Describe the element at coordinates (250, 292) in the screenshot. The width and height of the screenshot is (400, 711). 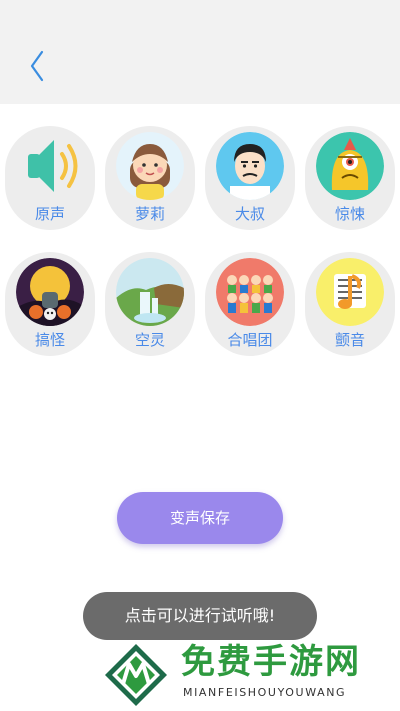
I see `choir-avatar-icon` at that location.